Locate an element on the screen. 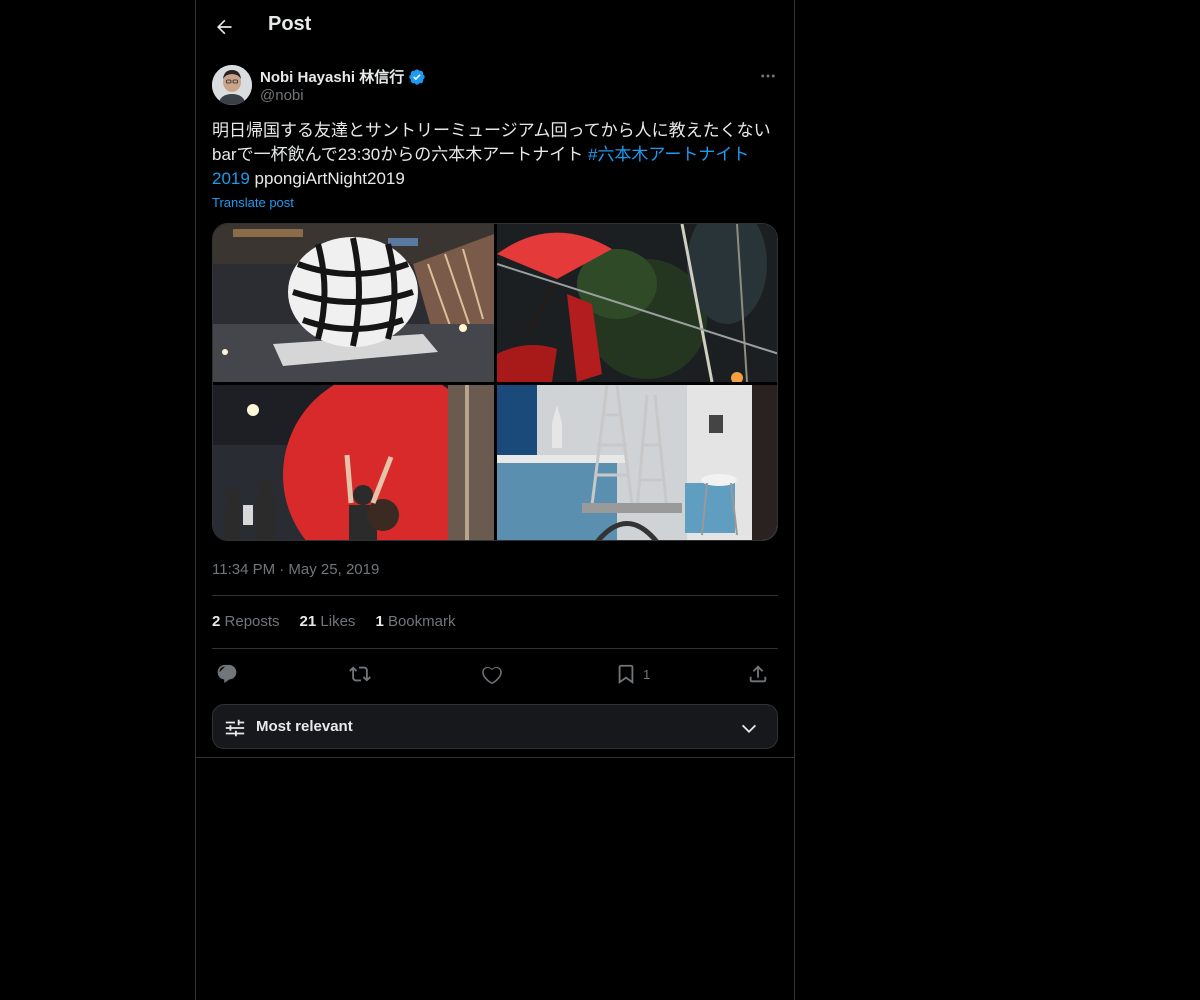  arrow-left-icon is located at coordinates (224, 27).